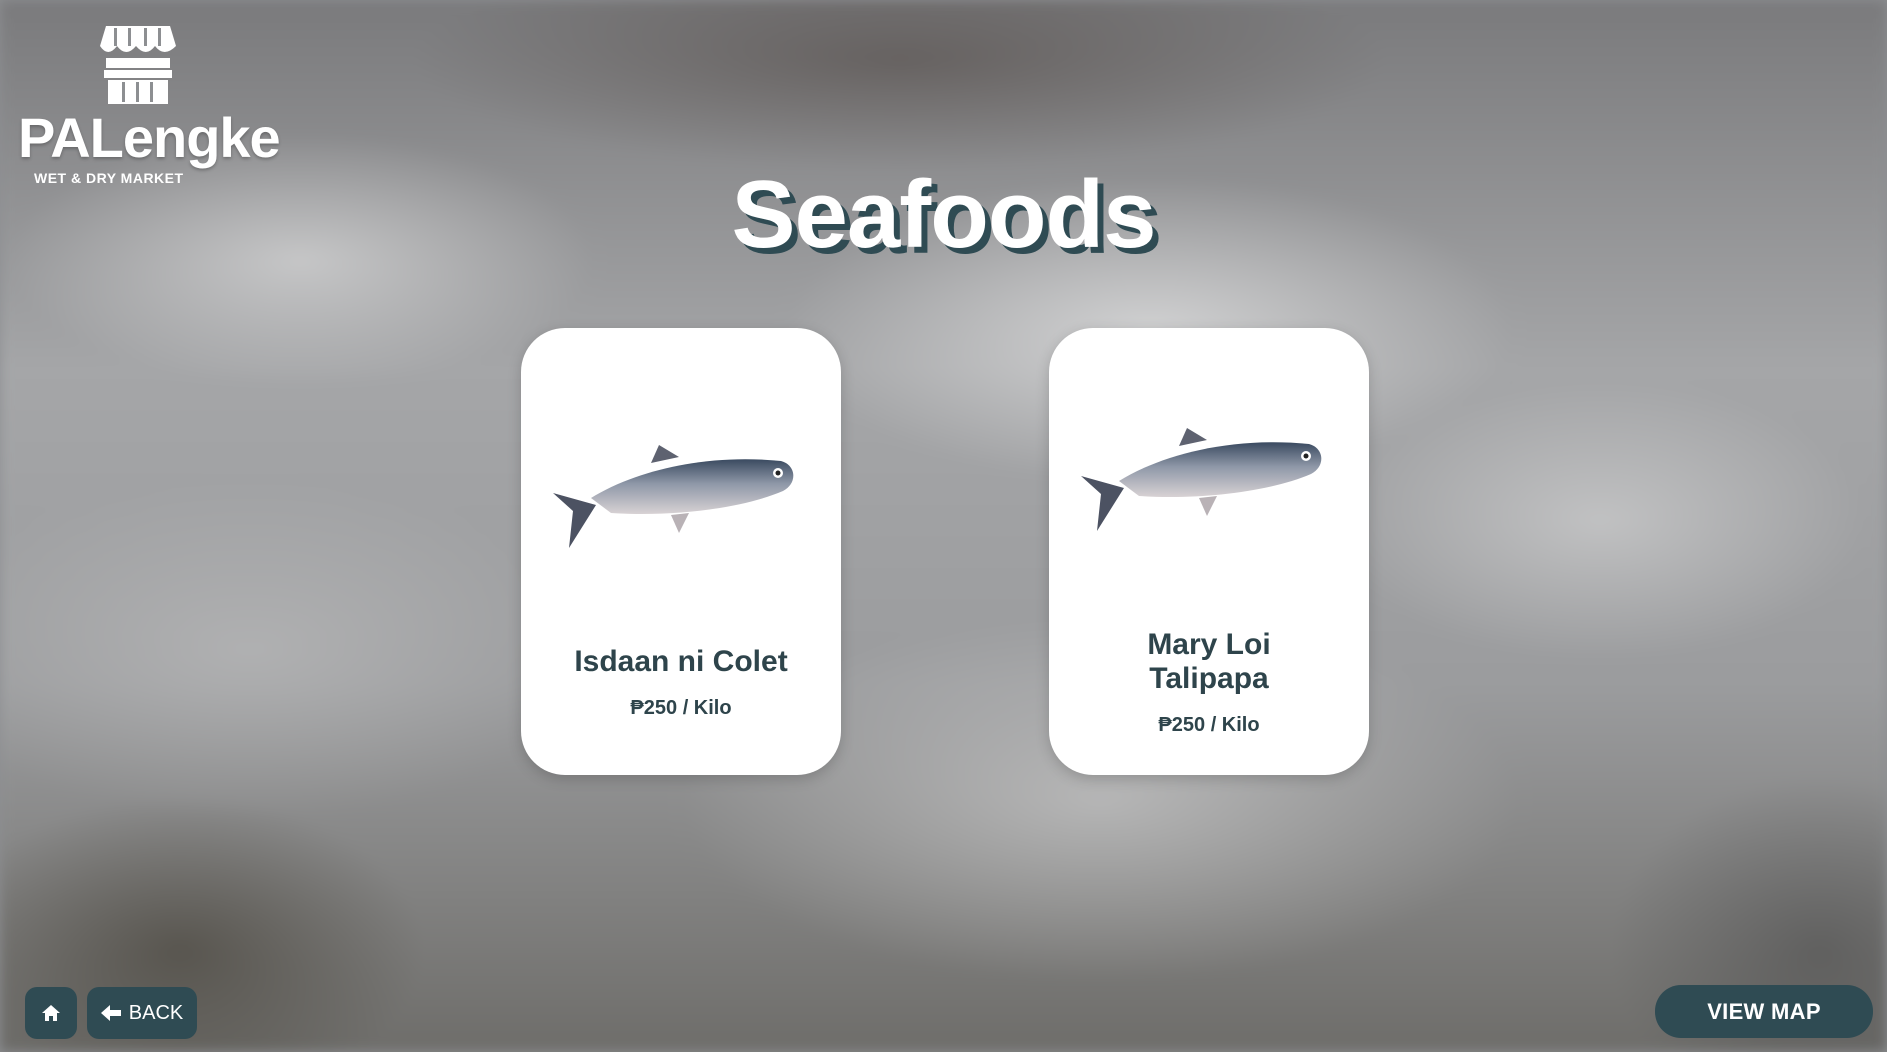 This screenshot has width=1887, height=1052. Describe the element at coordinates (1209, 551) in the screenshot. I see `vendor-card: Mary Loi Talipapa ₱250 / Kilo` at that location.